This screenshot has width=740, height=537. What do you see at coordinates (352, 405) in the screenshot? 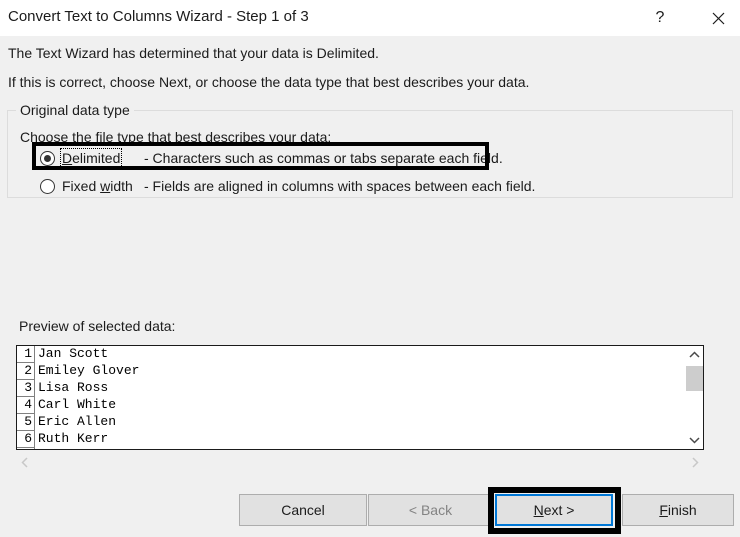
I see `preview-row: 4 Carl White` at bounding box center [352, 405].